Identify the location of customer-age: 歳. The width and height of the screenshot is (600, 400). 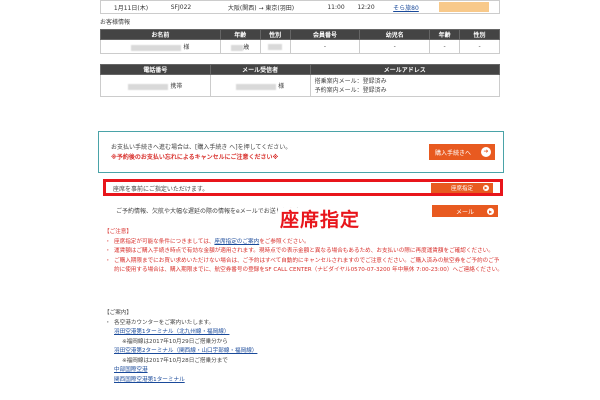
(240, 46).